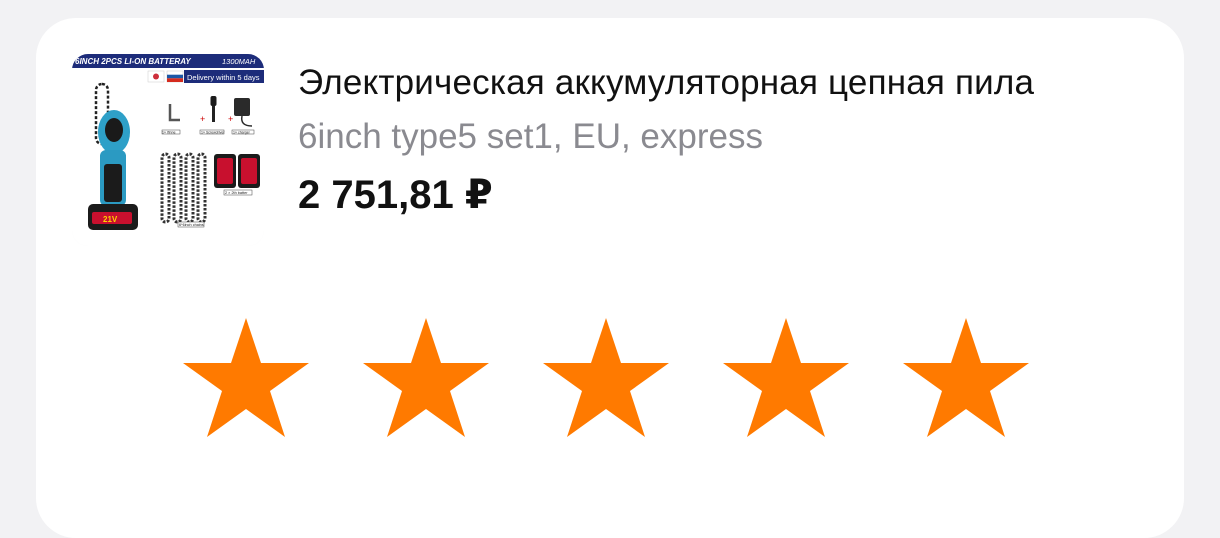  What do you see at coordinates (110, 219) in the screenshot?
I see `saw-badge-text: 21V` at bounding box center [110, 219].